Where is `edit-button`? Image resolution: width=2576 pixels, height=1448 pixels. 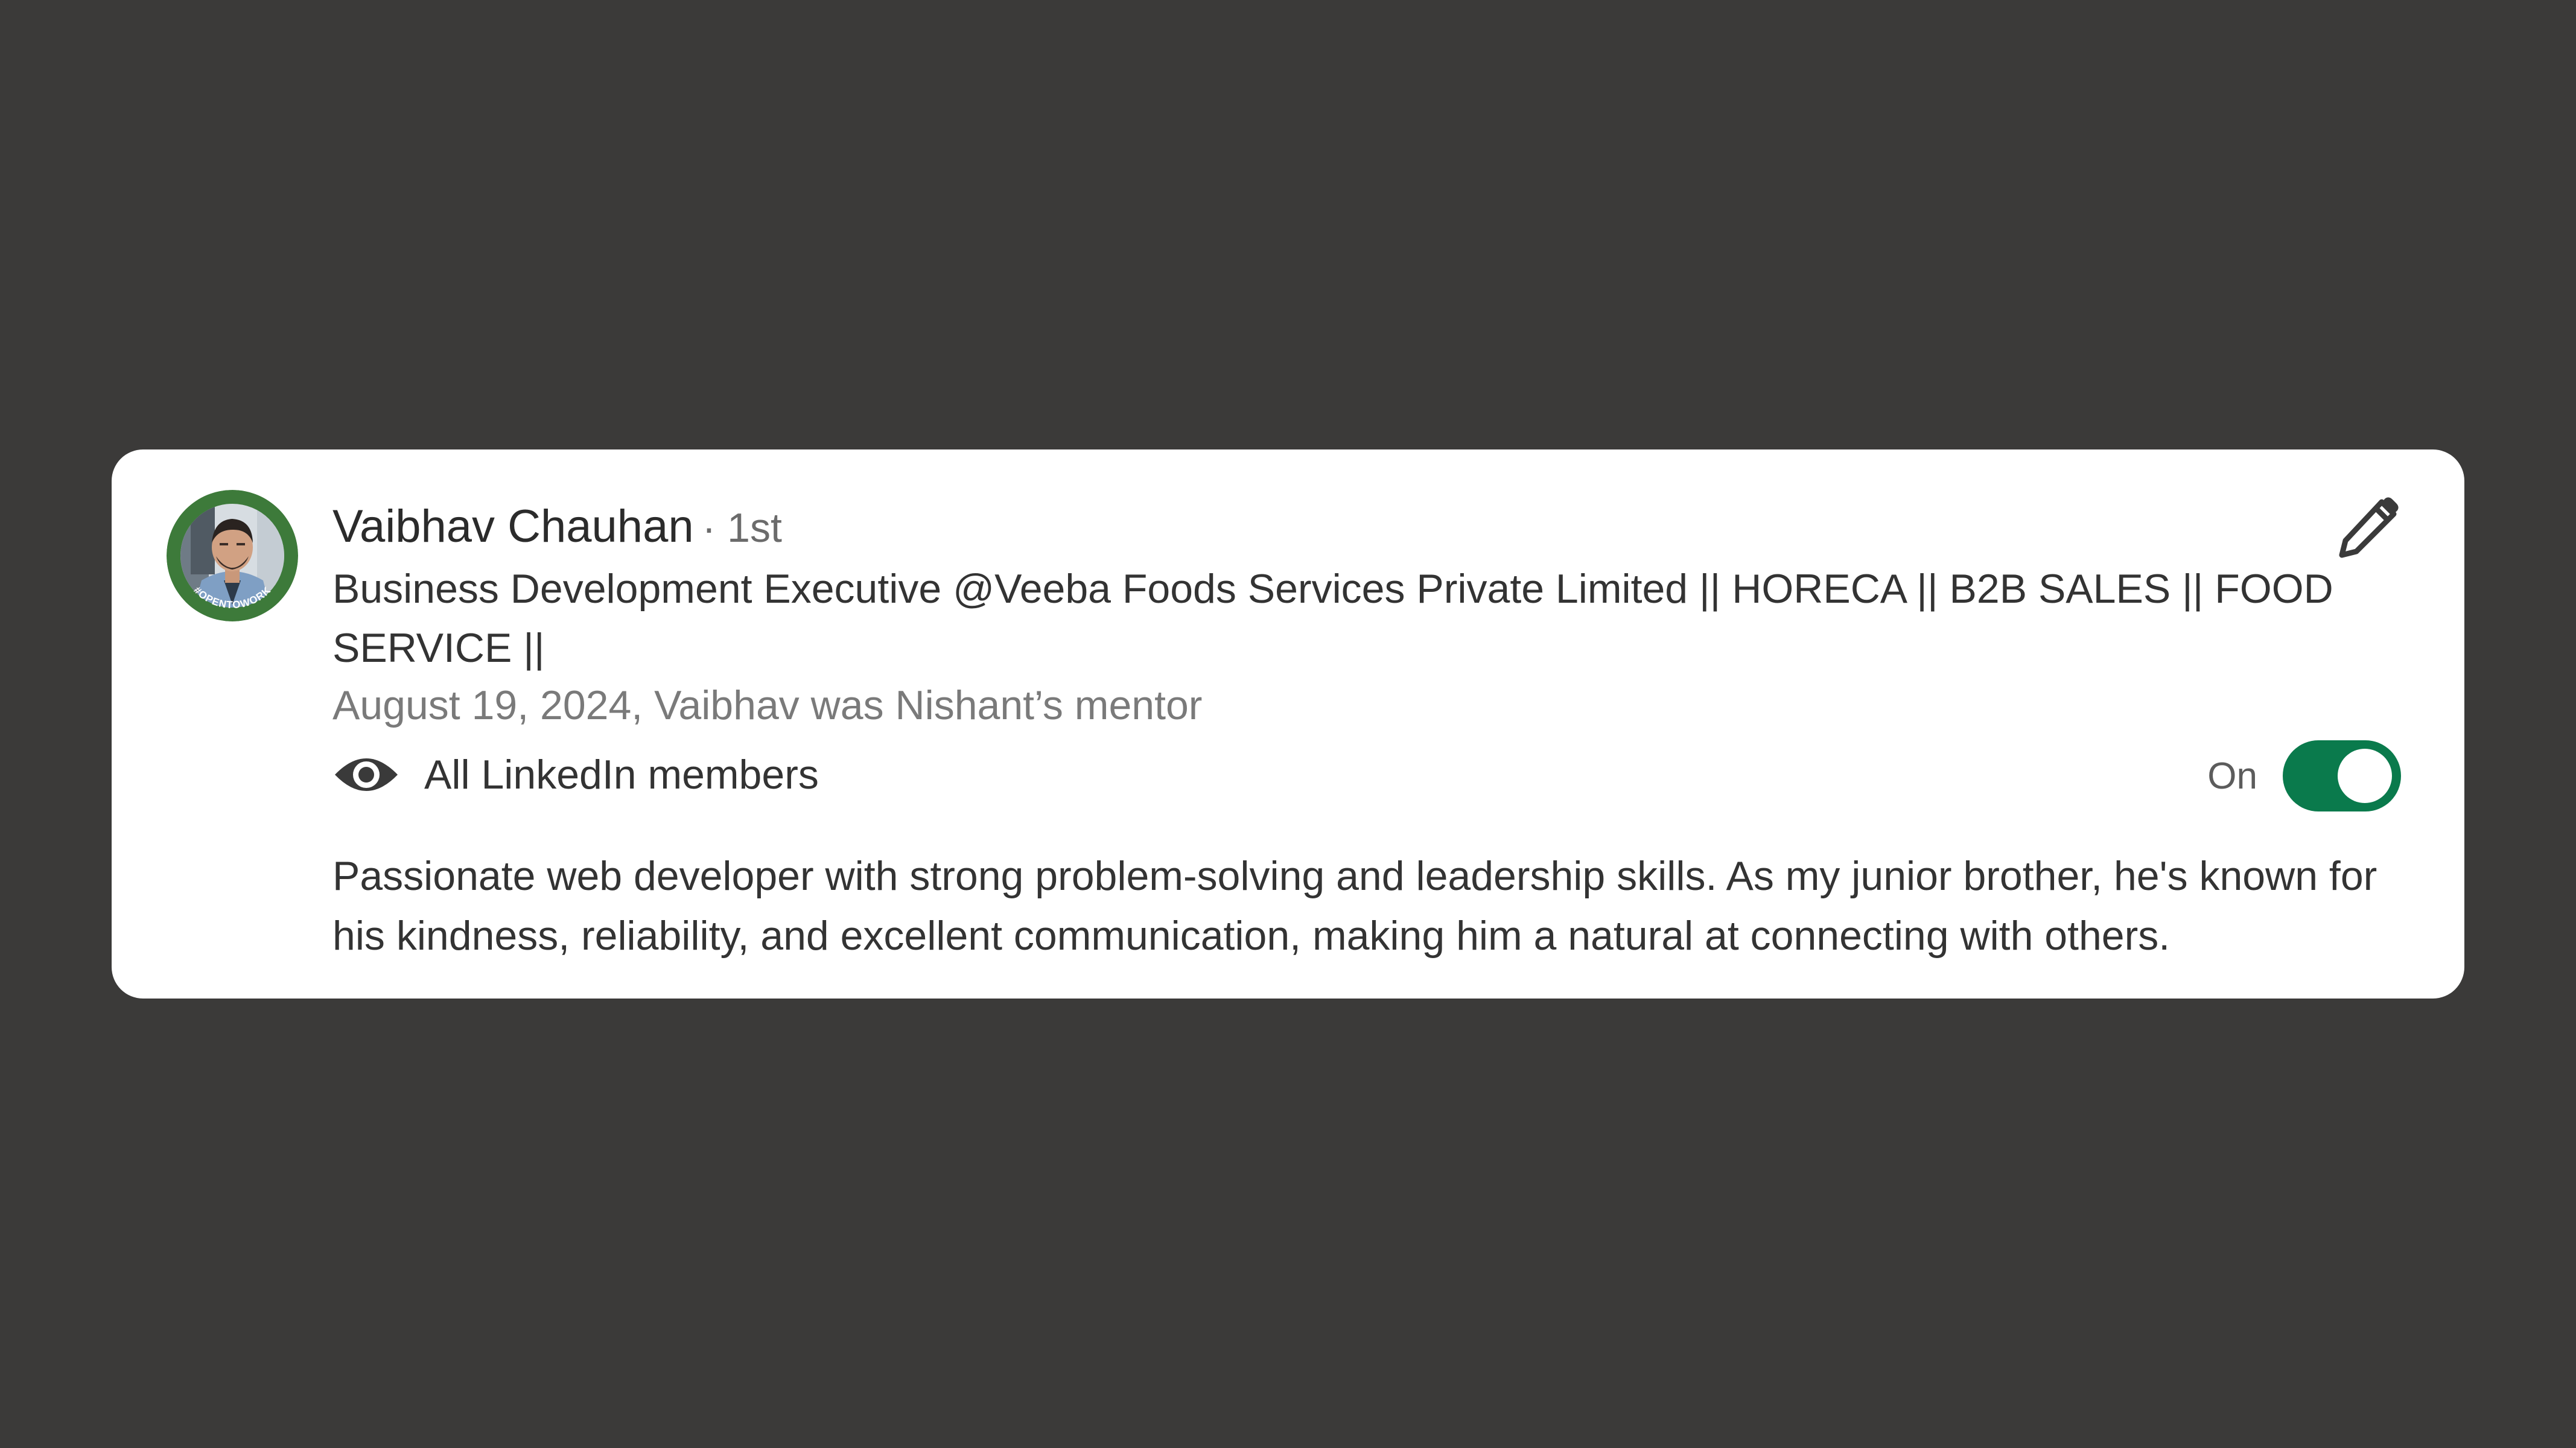
edit-button is located at coordinates (2368, 528).